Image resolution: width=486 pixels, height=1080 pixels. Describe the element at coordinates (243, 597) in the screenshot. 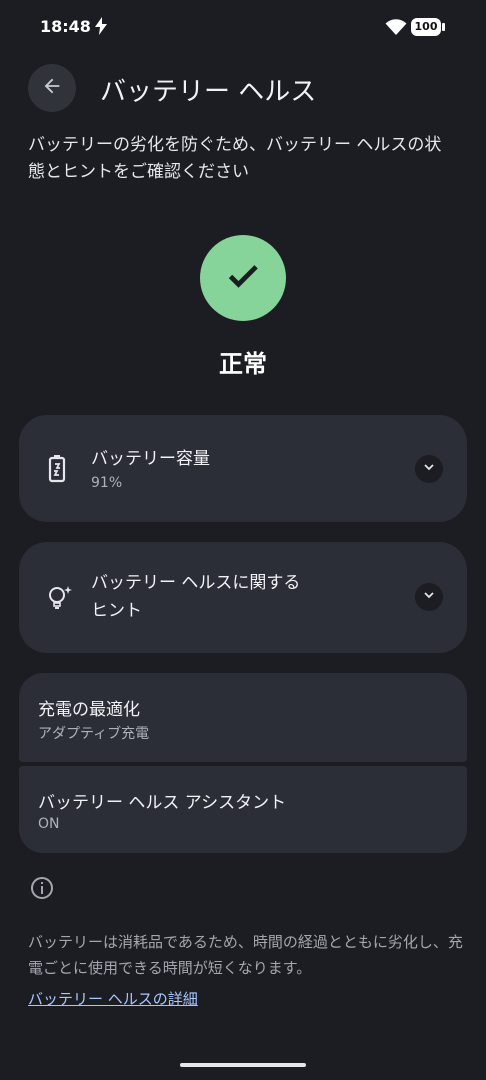

I see `health-tips-card: バッテリー ヘルスに関する ヒント` at that location.